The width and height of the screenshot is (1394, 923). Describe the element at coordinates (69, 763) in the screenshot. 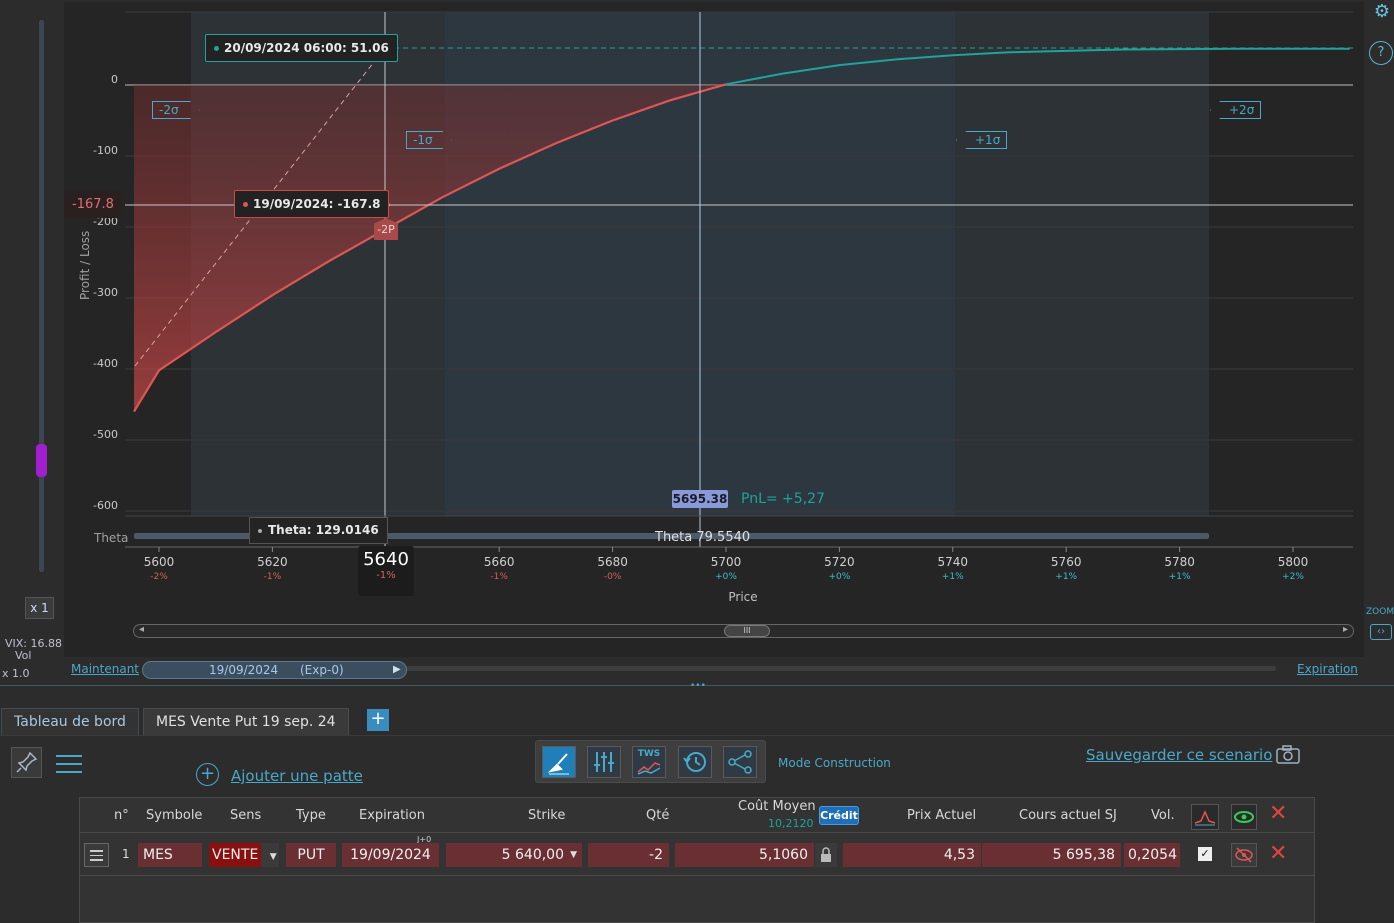

I see `menu-icon` at that location.